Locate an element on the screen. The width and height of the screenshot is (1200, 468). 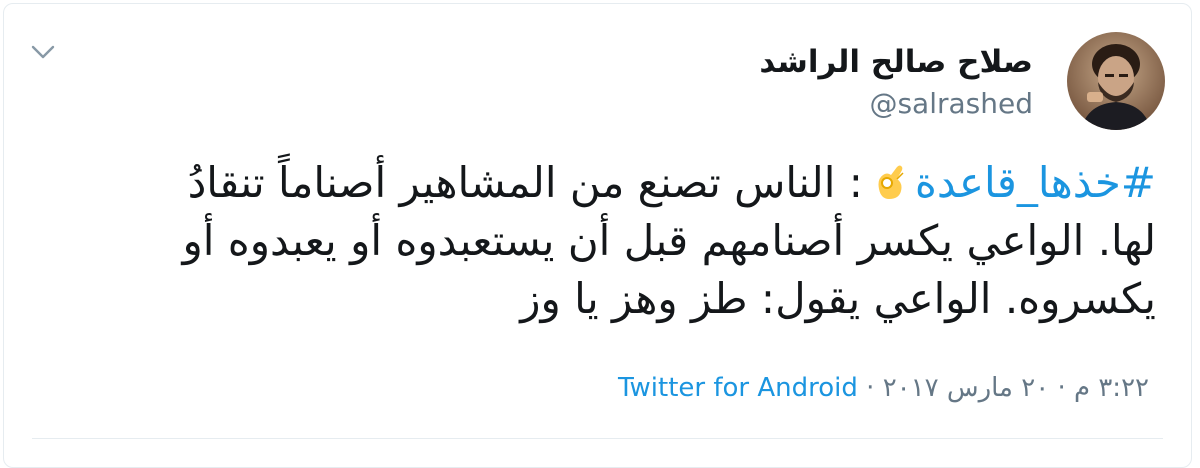
author-name: صلاح صالح الراشد is located at coordinates (896, 62).